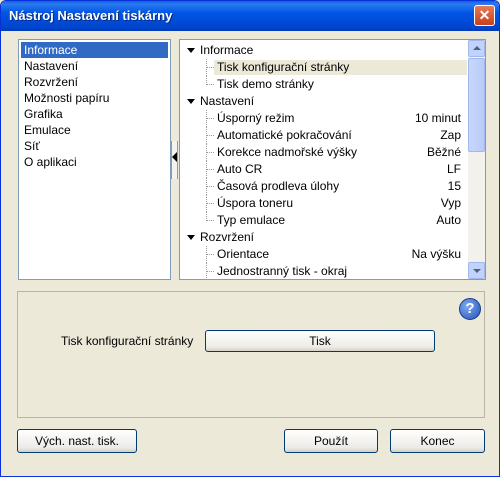  I want to click on arrow-up-icon, so click(477, 48).